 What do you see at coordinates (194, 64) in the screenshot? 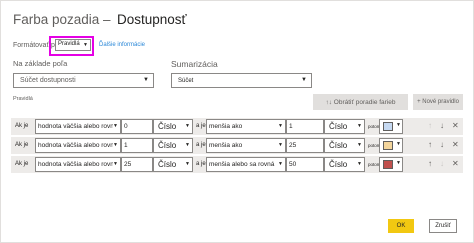
I see `summarization-label: Sumarizácia` at bounding box center [194, 64].